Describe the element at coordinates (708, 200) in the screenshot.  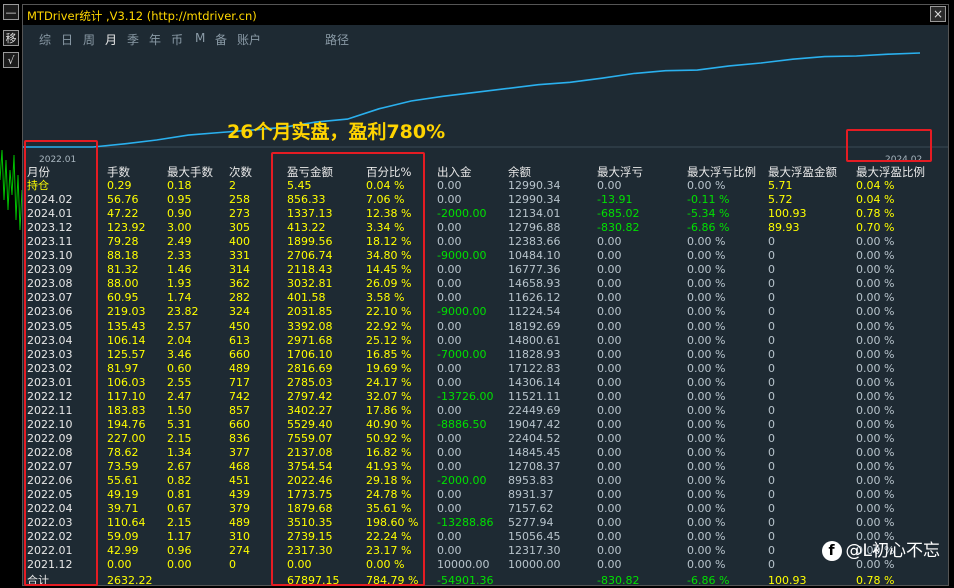
I see `table-cell: -0.11 %` at that location.